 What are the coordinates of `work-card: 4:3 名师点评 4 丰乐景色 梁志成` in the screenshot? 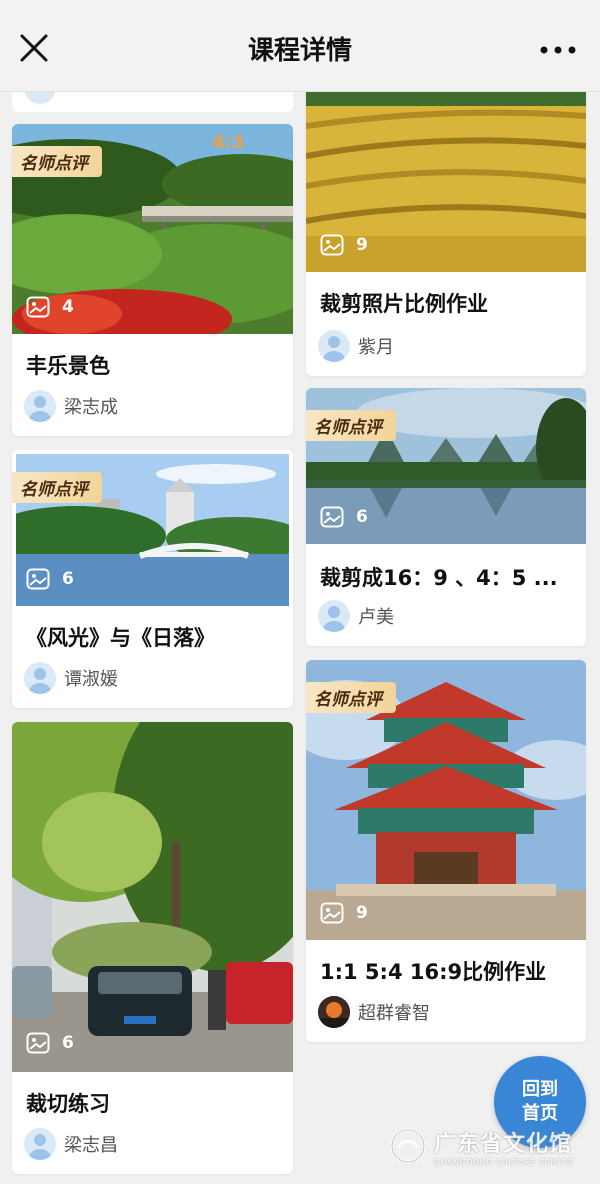 It's located at (152, 280).